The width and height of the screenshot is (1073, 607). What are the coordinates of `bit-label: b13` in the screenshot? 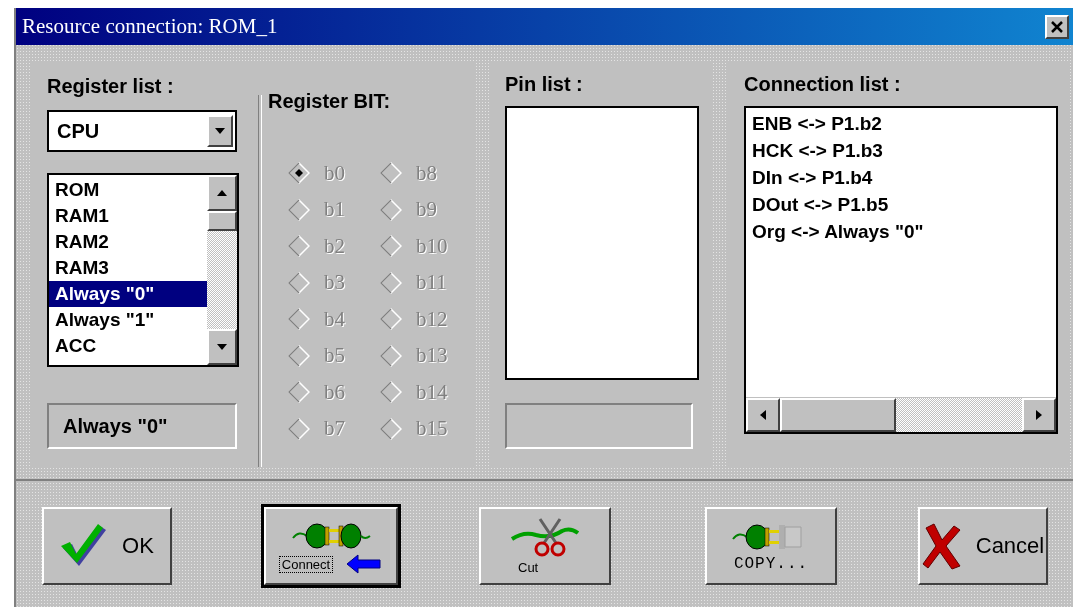 It's located at (432, 356).